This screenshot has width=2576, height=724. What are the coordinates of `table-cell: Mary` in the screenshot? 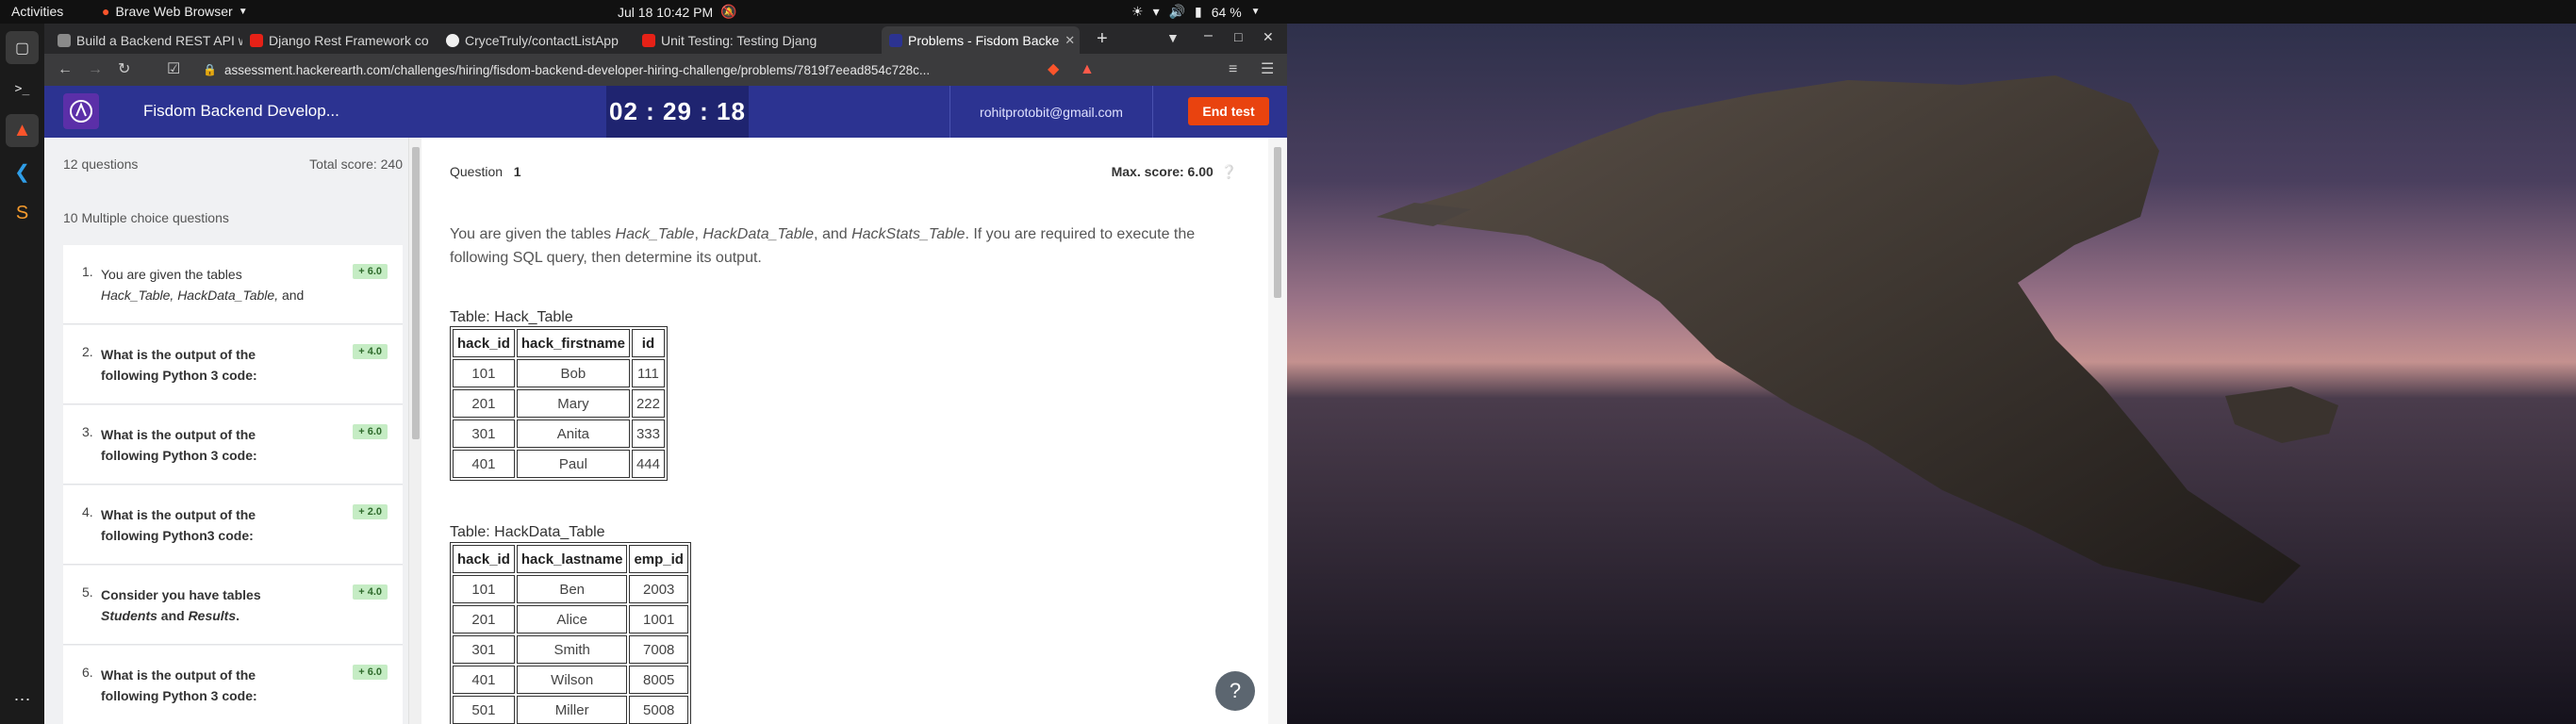 It's located at (573, 403).